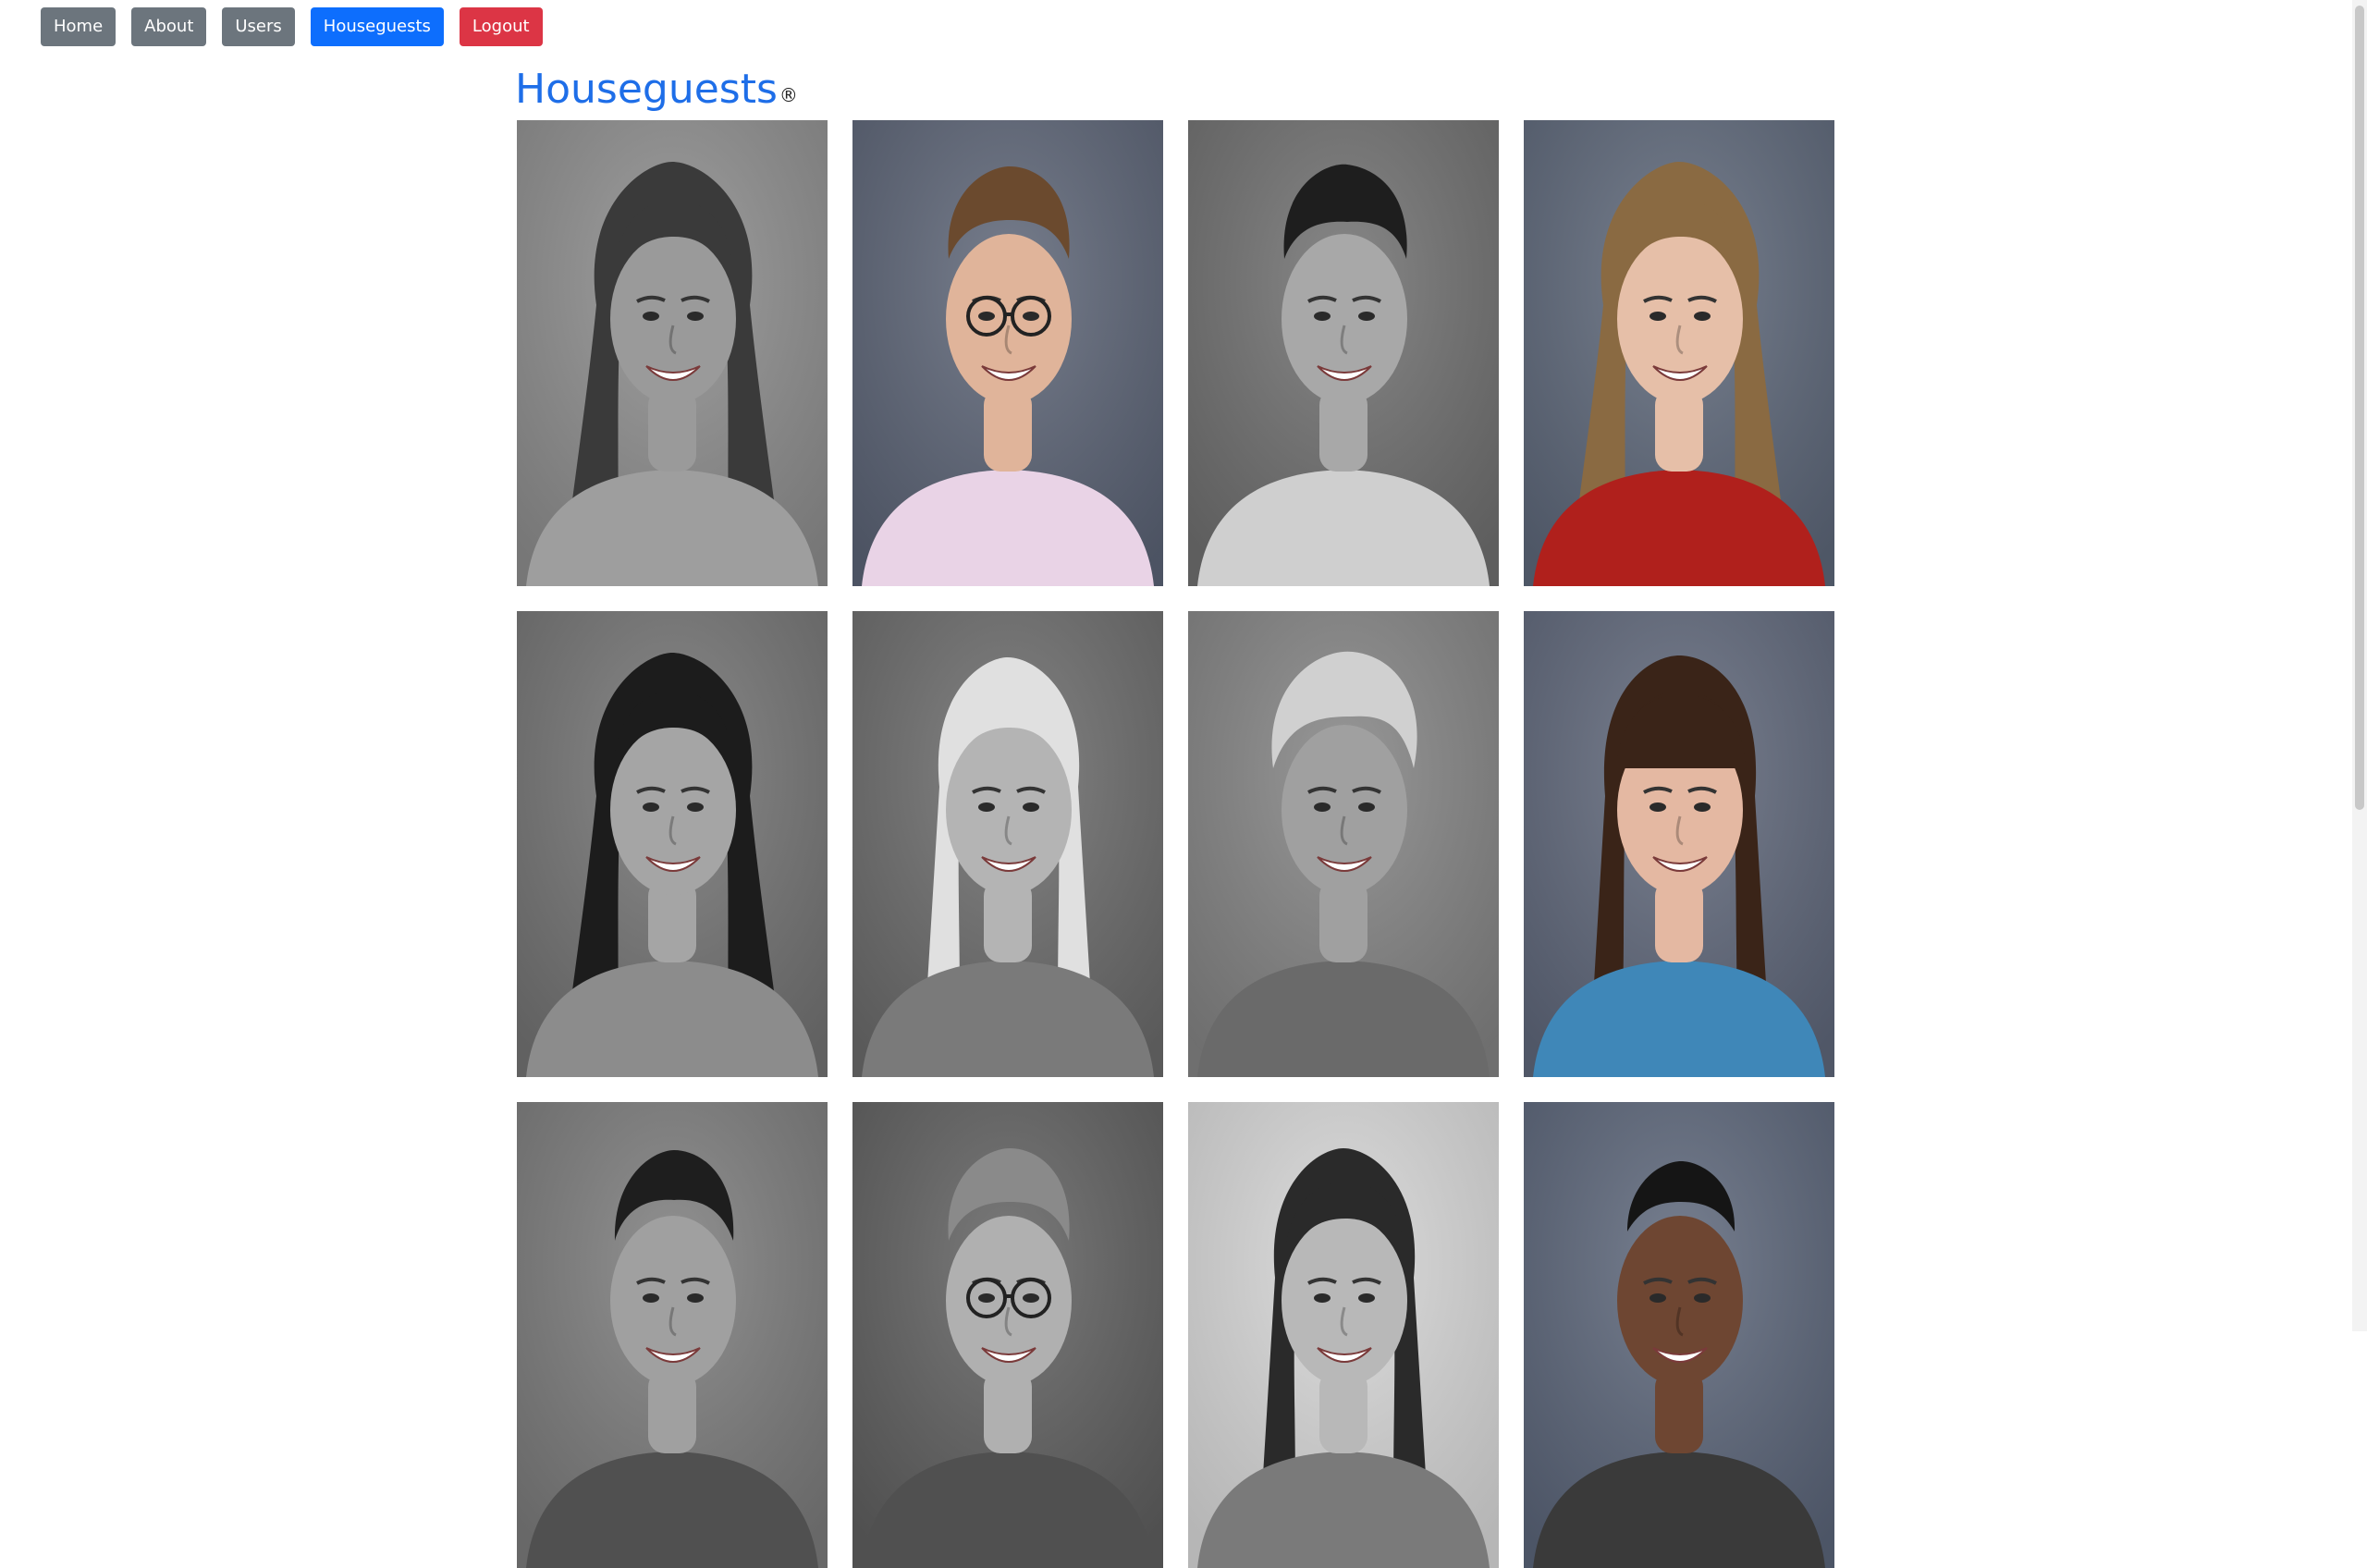 This screenshot has width=2367, height=1568. I want to click on top-nav: Home About Users Houseguests Logout, so click(292, 27).